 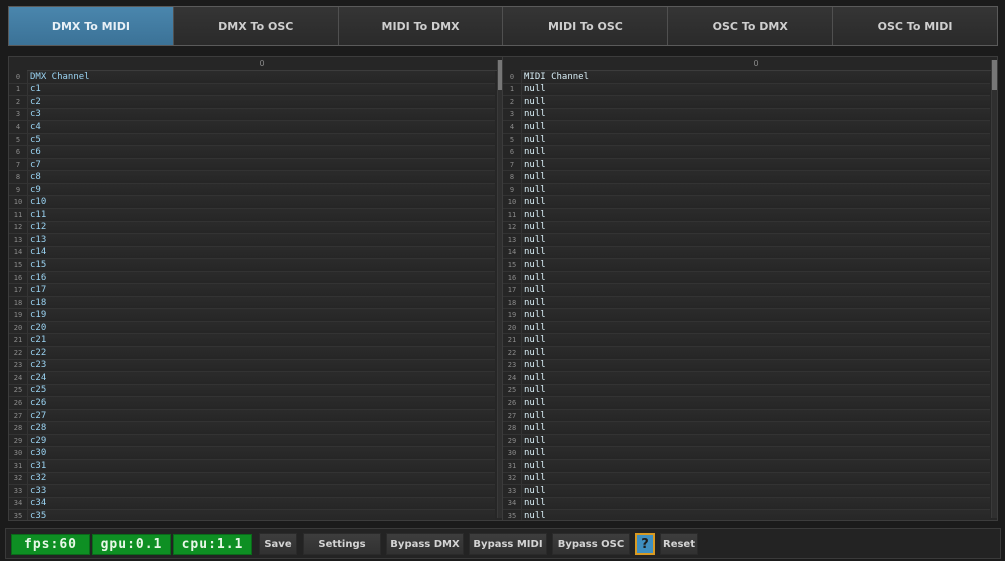 What do you see at coordinates (261, 189) in the screenshot?
I see `table-cell: c9` at bounding box center [261, 189].